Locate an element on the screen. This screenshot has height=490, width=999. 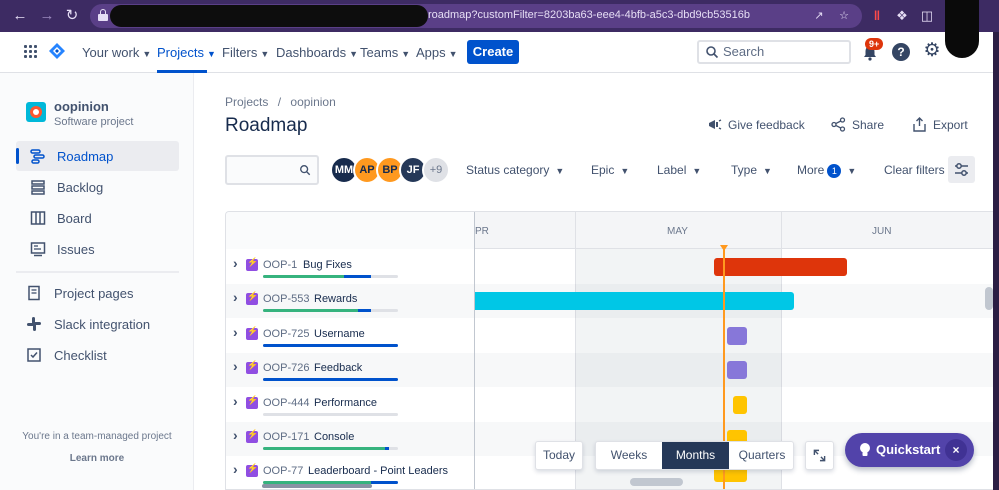
roadmap-row: › OOP-553 Rewards is located at coordinates (609, 301).